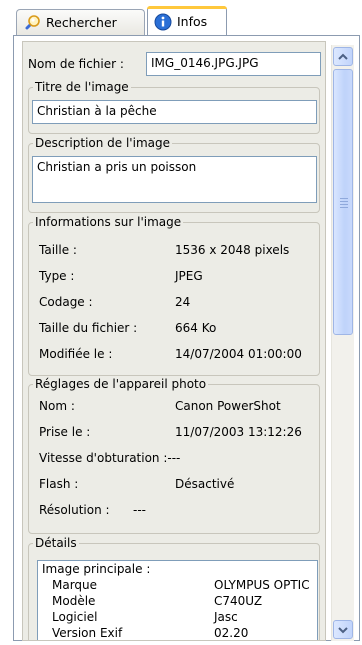  What do you see at coordinates (76, 354) in the screenshot?
I see `modified-key: Modifiée le :` at bounding box center [76, 354].